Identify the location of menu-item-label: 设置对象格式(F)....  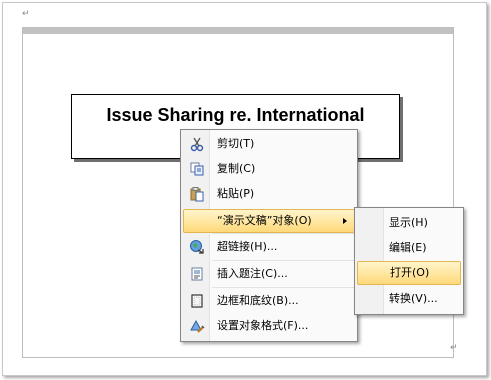
(263, 325).